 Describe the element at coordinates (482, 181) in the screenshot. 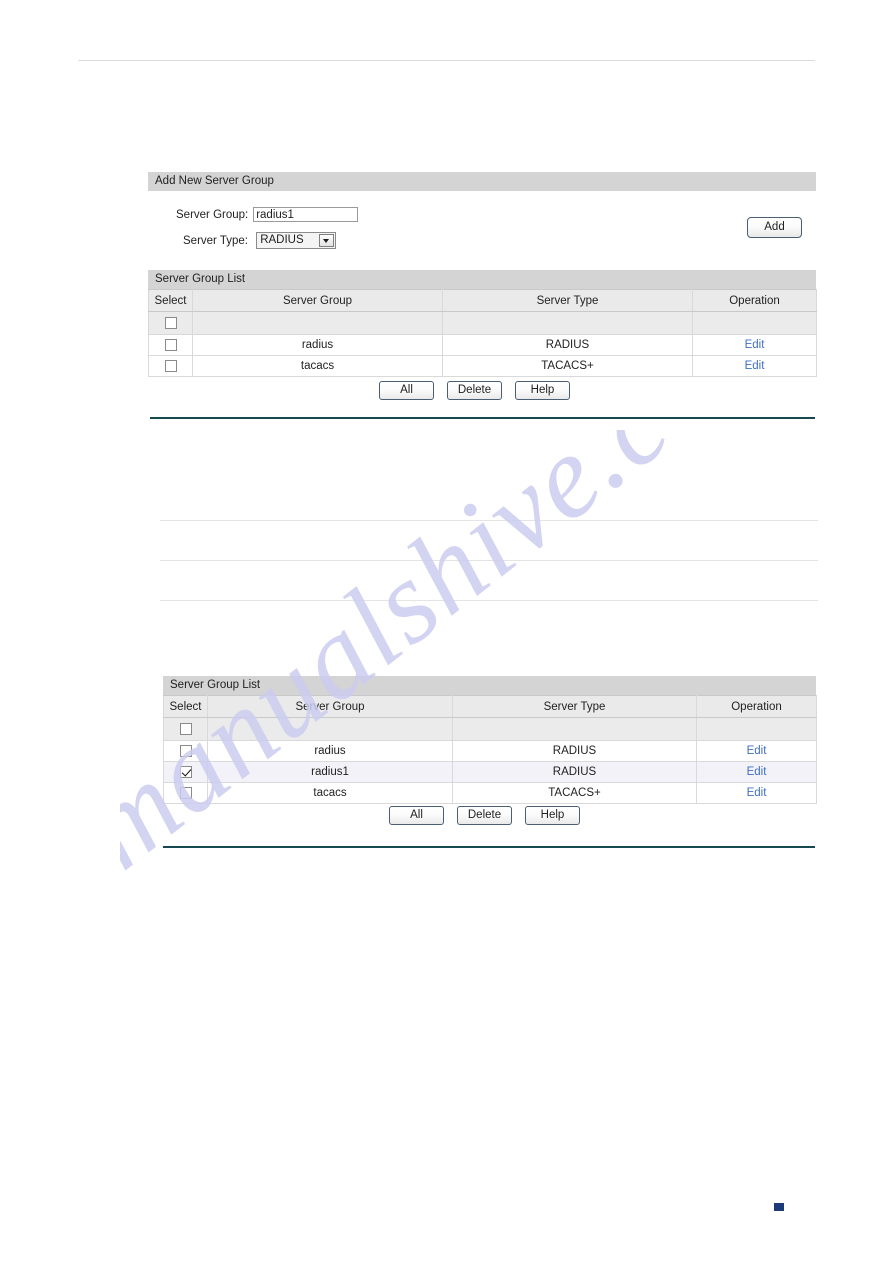

I see `add-new-server-group-header: Add New Server Group` at that location.